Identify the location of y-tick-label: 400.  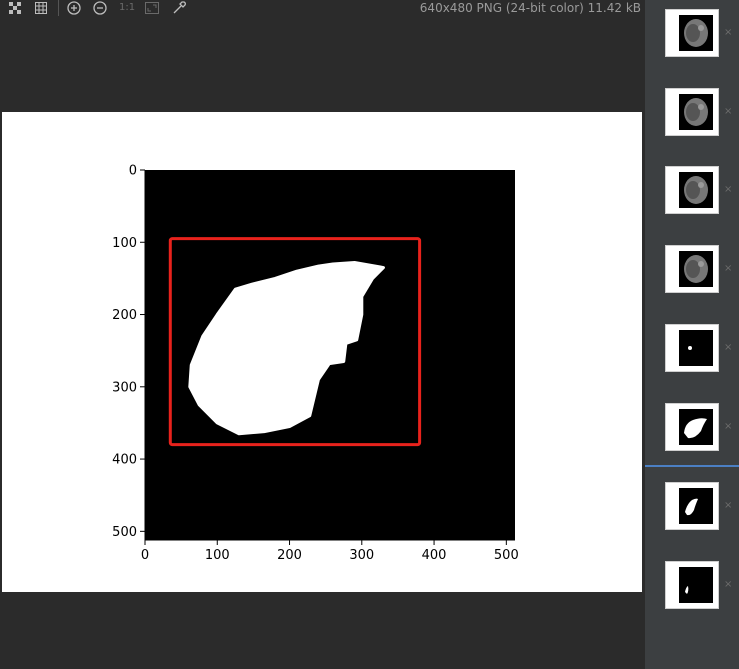
(124, 460).